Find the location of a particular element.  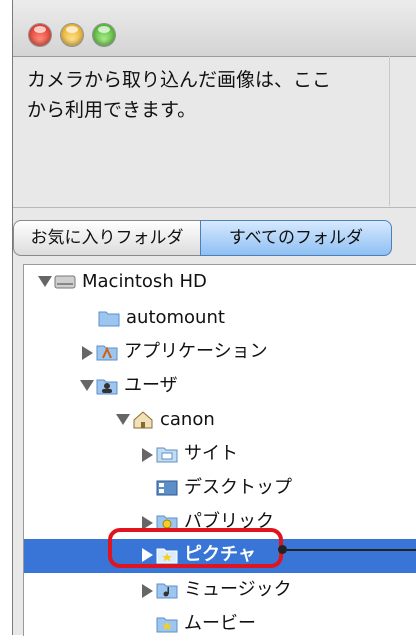

tree-item-label: canon is located at coordinates (187, 419).